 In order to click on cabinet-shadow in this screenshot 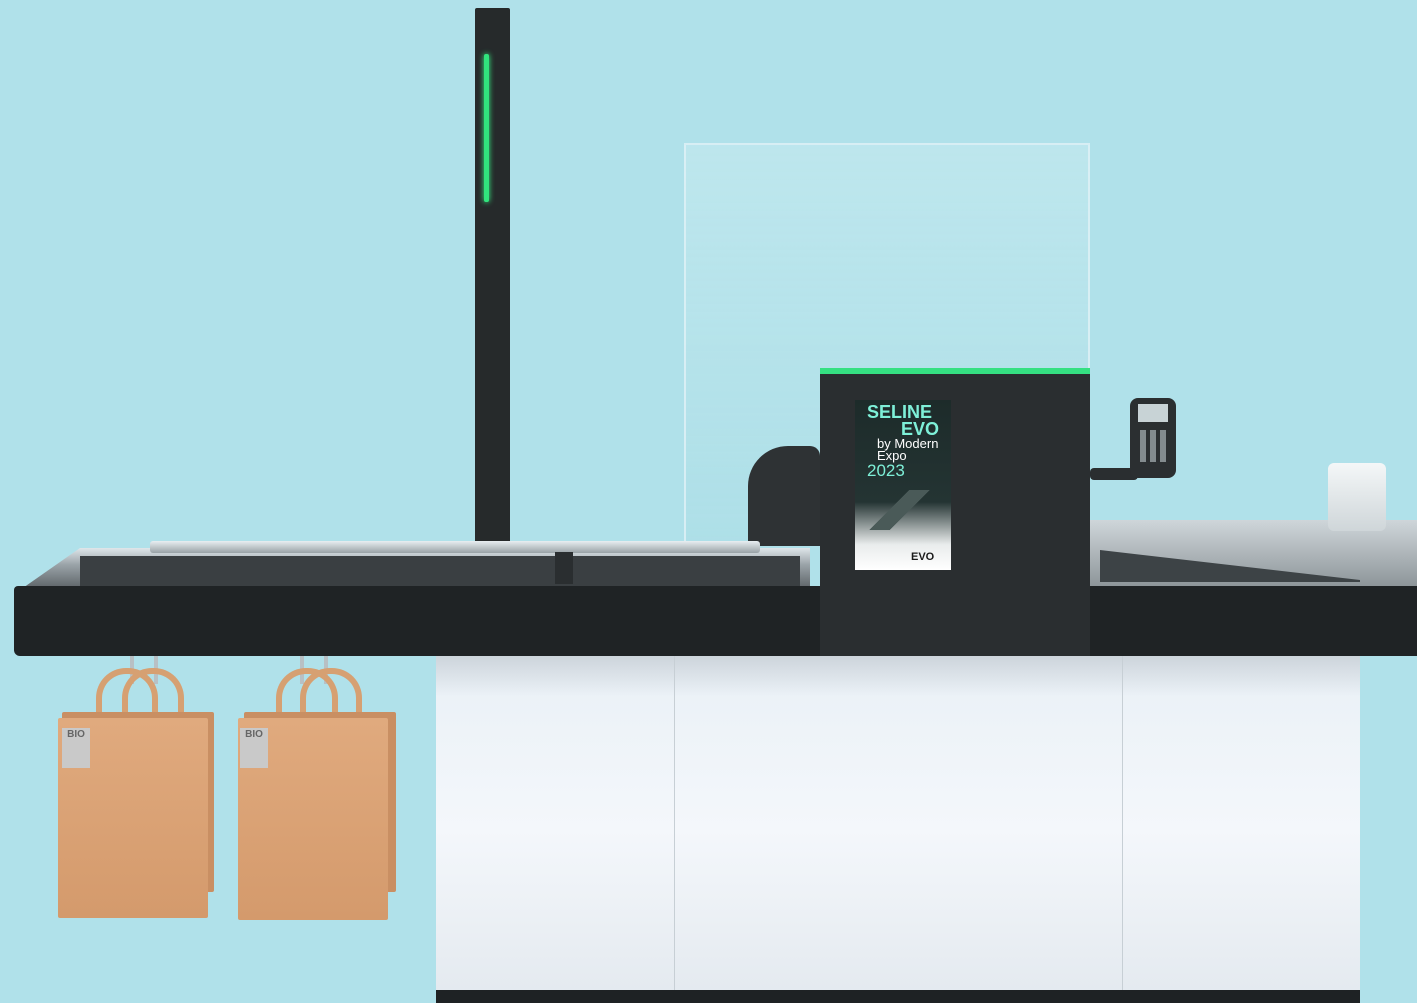, I will do `click(898, 676)`.